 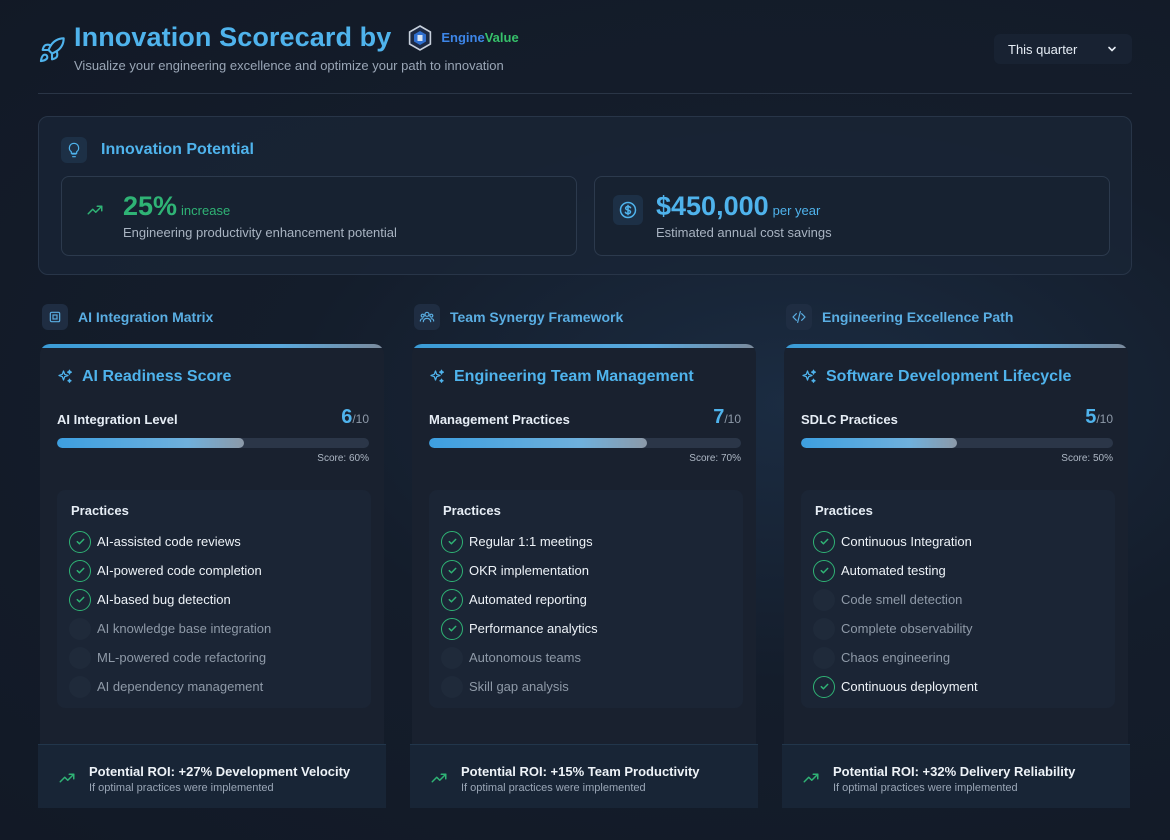 What do you see at coordinates (909, 686) in the screenshot?
I see `practice-label: Continuous deployment` at bounding box center [909, 686].